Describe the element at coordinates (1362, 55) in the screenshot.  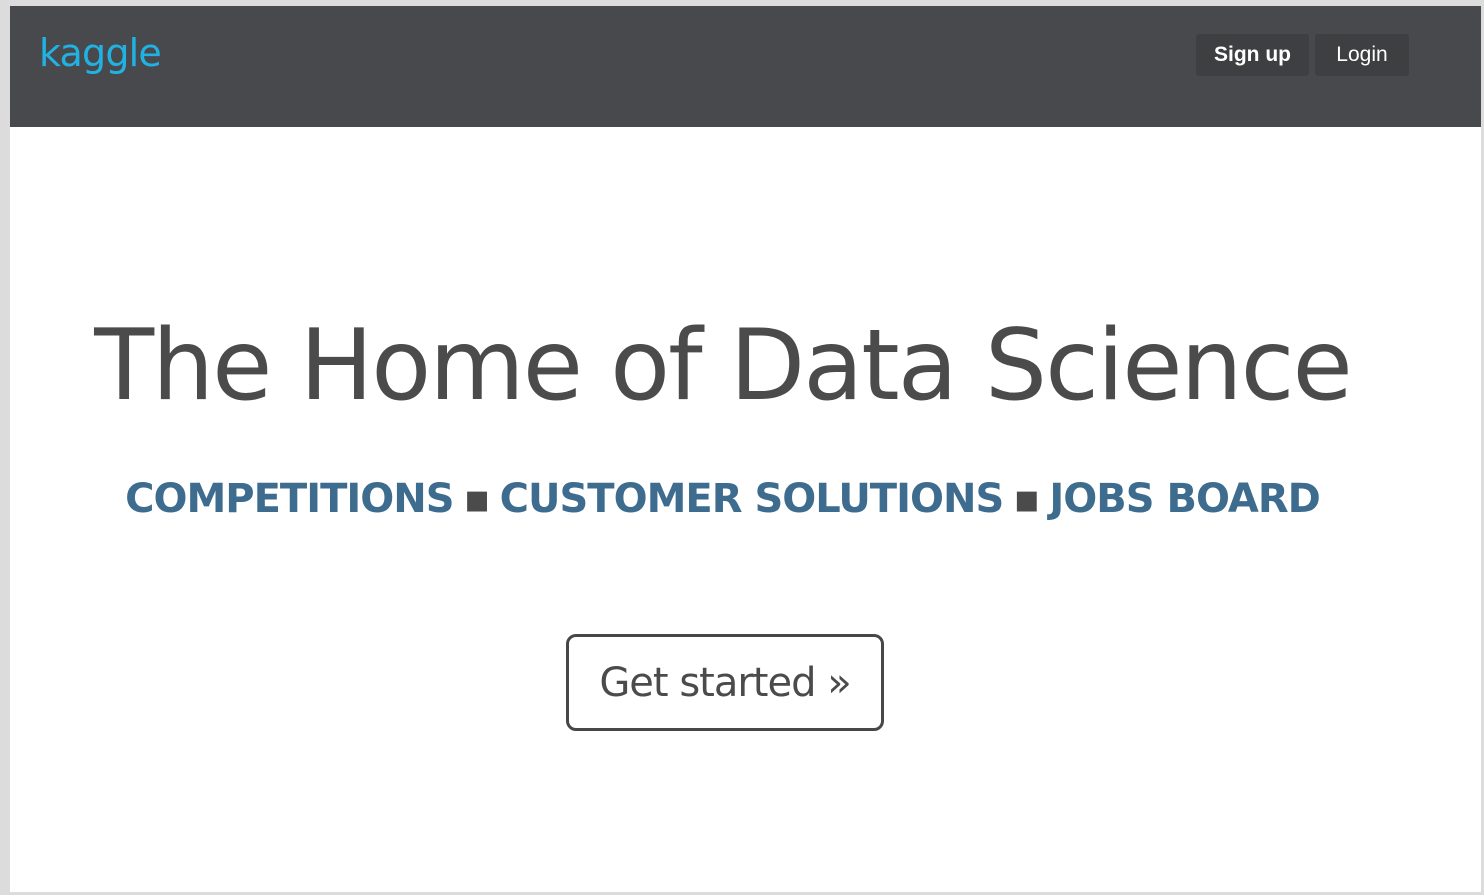
I see `login-button: Login` at that location.